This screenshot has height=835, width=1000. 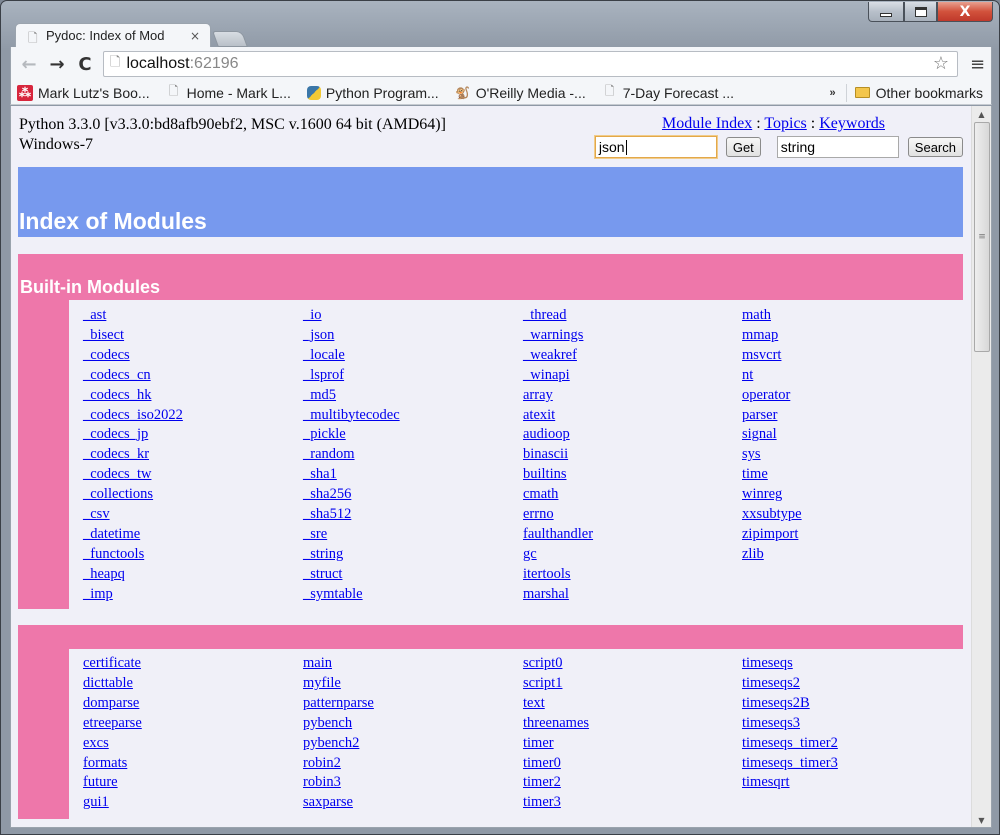 What do you see at coordinates (413, 376) in the screenshot?
I see `module-link: _lsprof` at bounding box center [413, 376].